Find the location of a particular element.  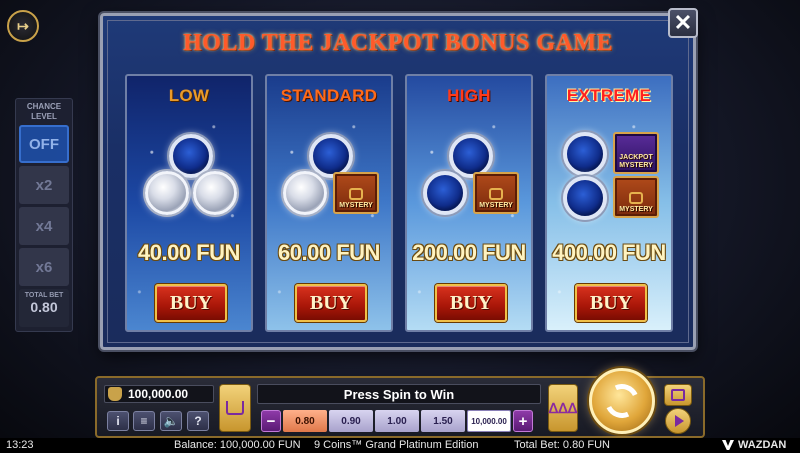

bet-selector: − 0.80 0.90 1.00 1.50 10,000.00 + is located at coordinates (397, 421).